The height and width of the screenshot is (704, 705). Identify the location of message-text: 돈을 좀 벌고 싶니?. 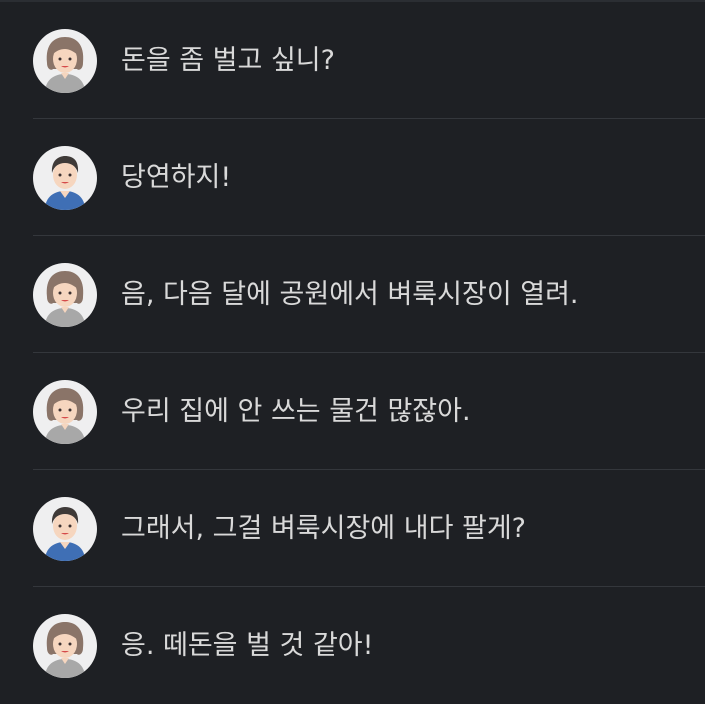
(228, 60).